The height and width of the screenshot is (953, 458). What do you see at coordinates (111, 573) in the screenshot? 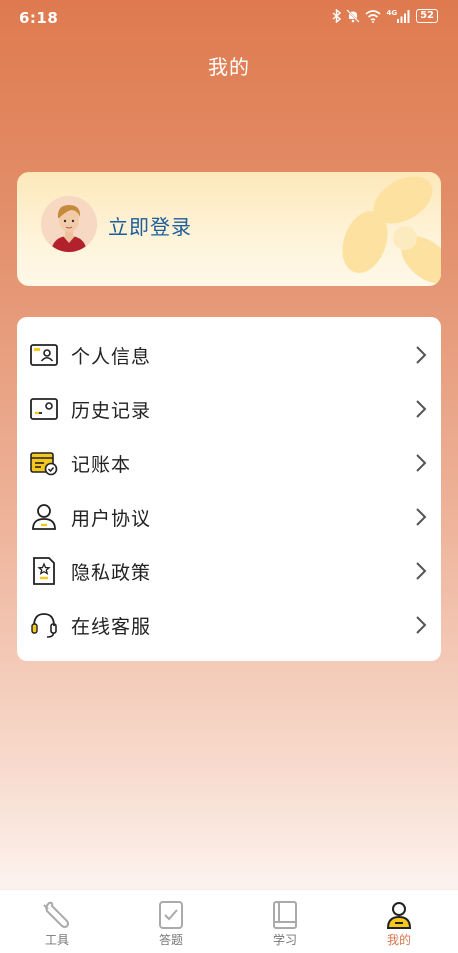
I see `menu-item-label: 隐私政策` at bounding box center [111, 573].